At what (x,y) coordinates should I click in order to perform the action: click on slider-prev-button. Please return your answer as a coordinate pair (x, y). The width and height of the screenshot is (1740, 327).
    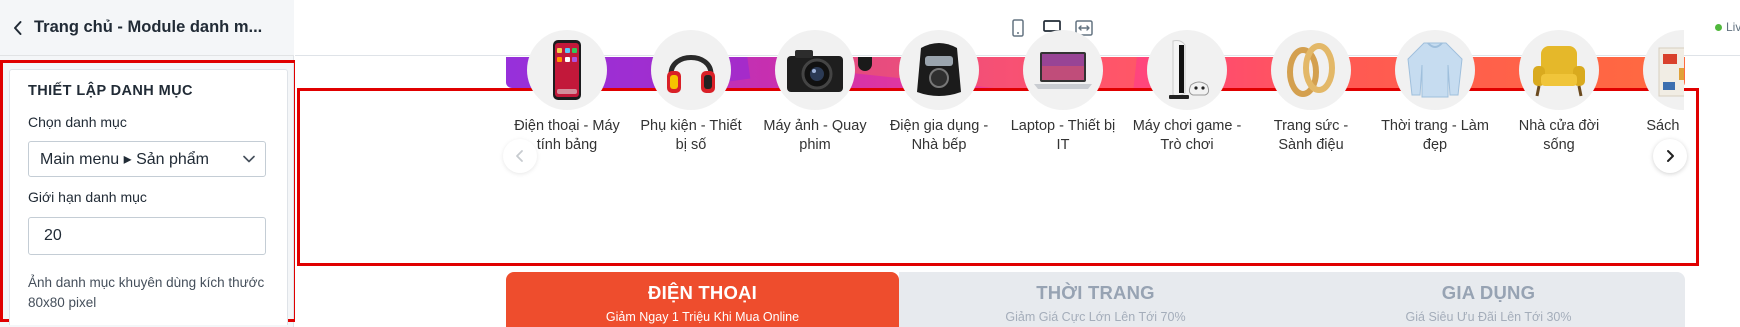
    Looking at the image, I should click on (520, 156).